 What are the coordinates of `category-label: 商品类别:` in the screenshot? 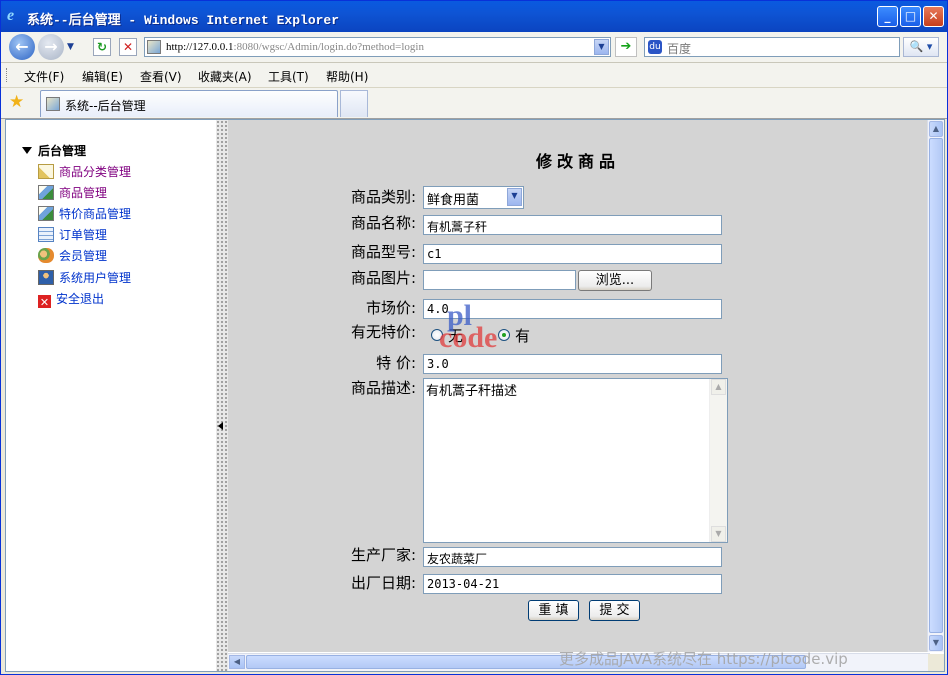 It's located at (383, 197).